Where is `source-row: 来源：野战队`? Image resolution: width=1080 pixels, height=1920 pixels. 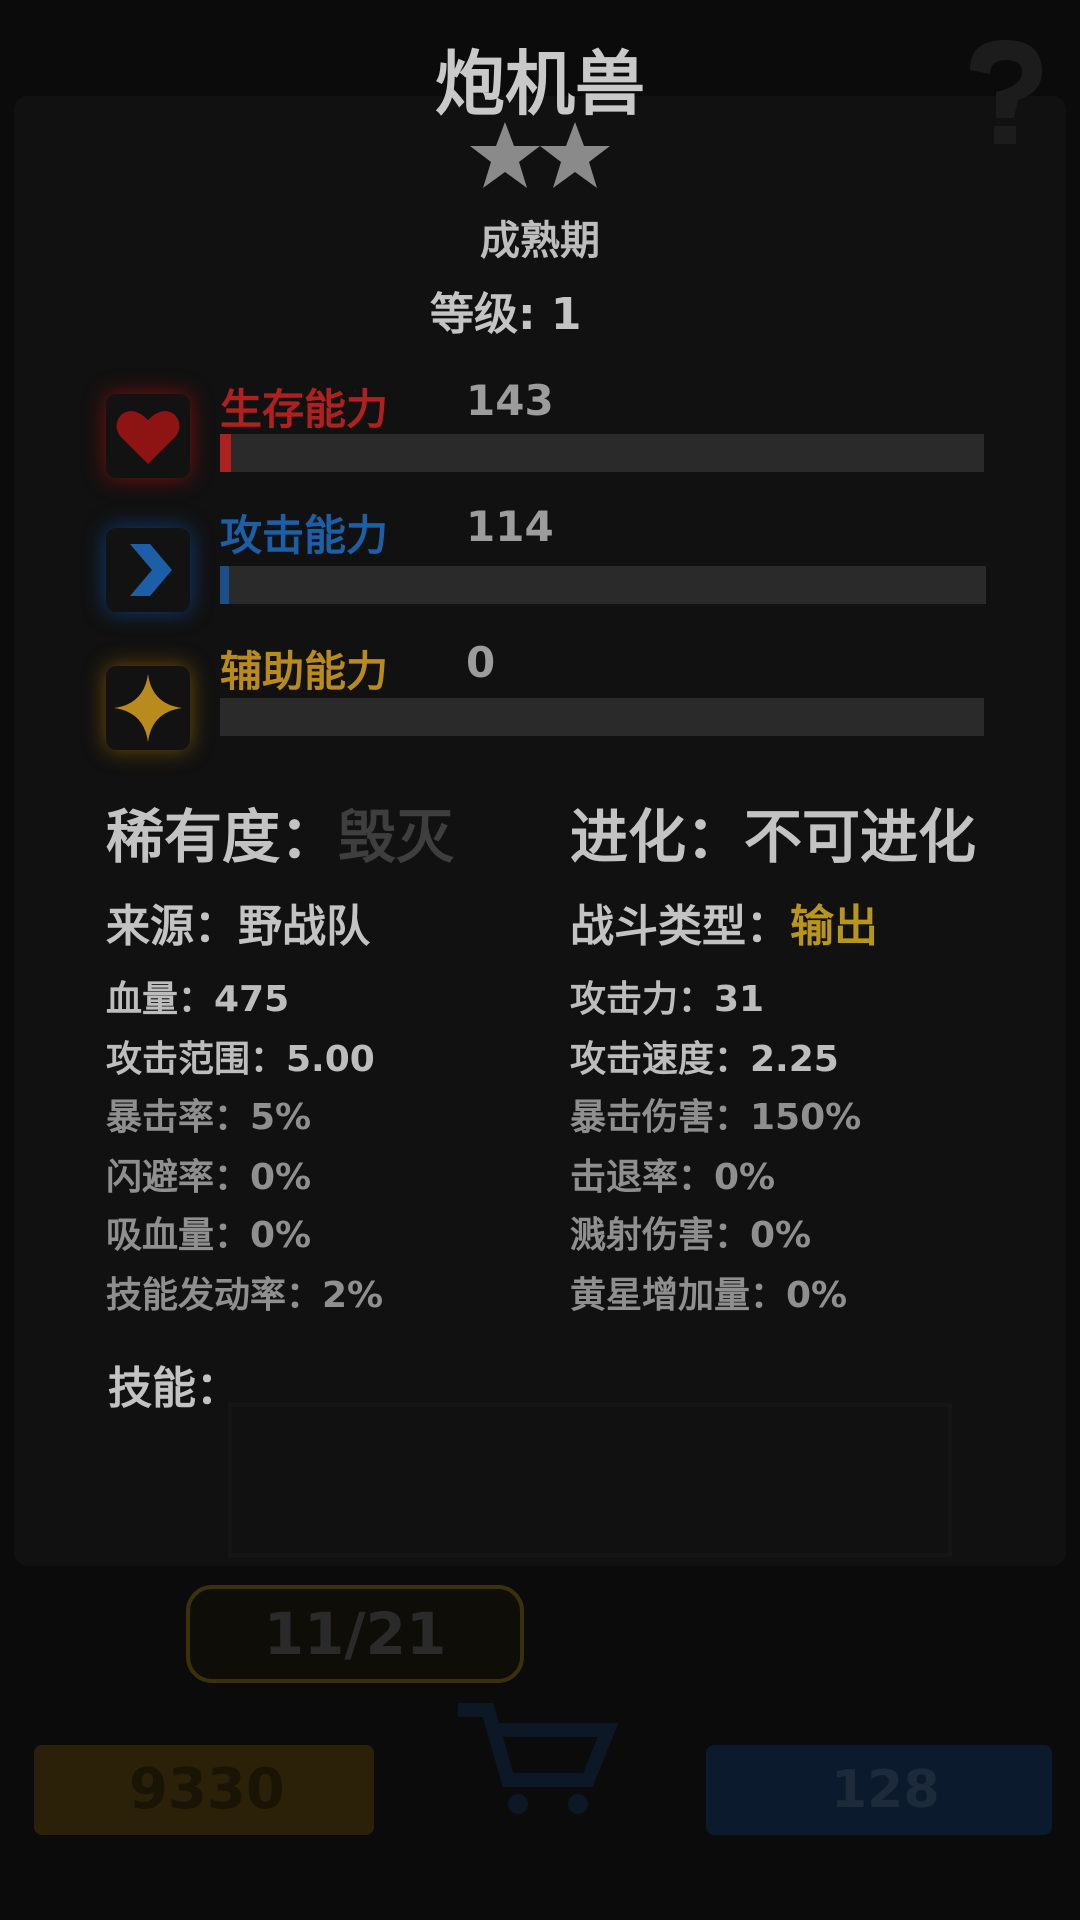
source-row: 来源：野战队 is located at coordinates (238, 922).